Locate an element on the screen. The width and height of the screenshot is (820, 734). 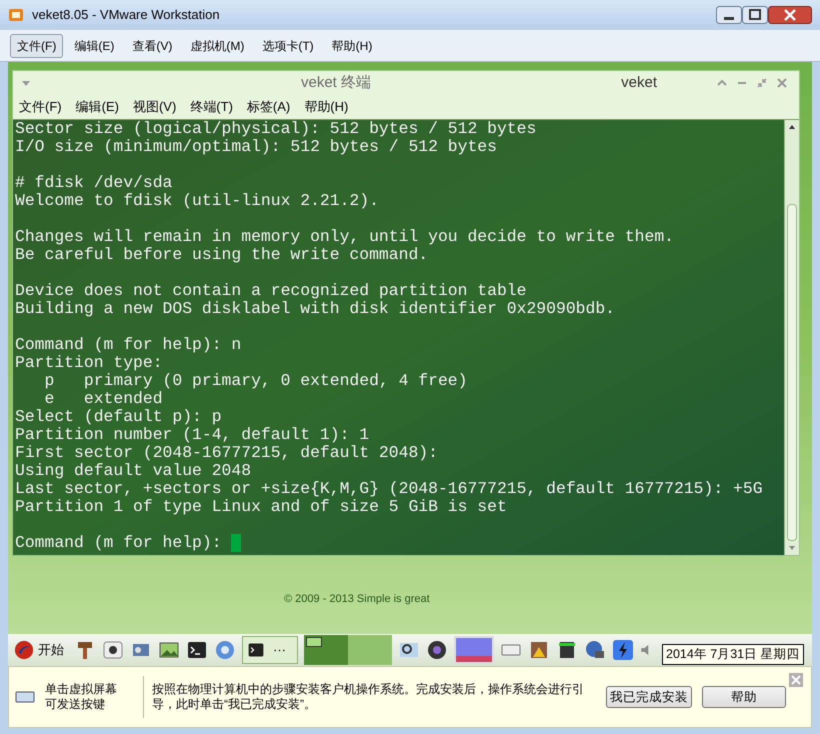
terminal-line: Building a new DOS disklabel with disk identifier 0x29090bdb. is located at coordinates (315, 309).